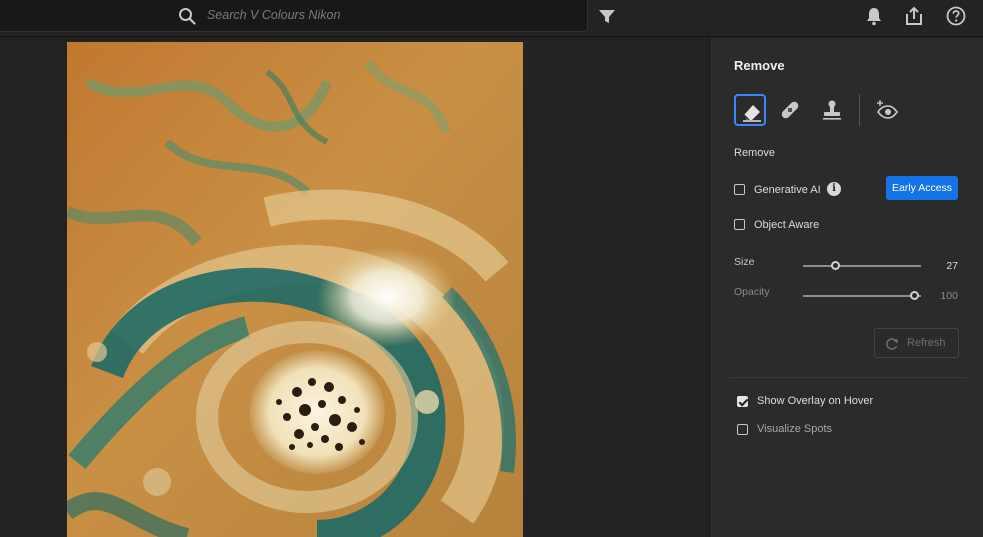  I want to click on share-icon, so click(914, 16).